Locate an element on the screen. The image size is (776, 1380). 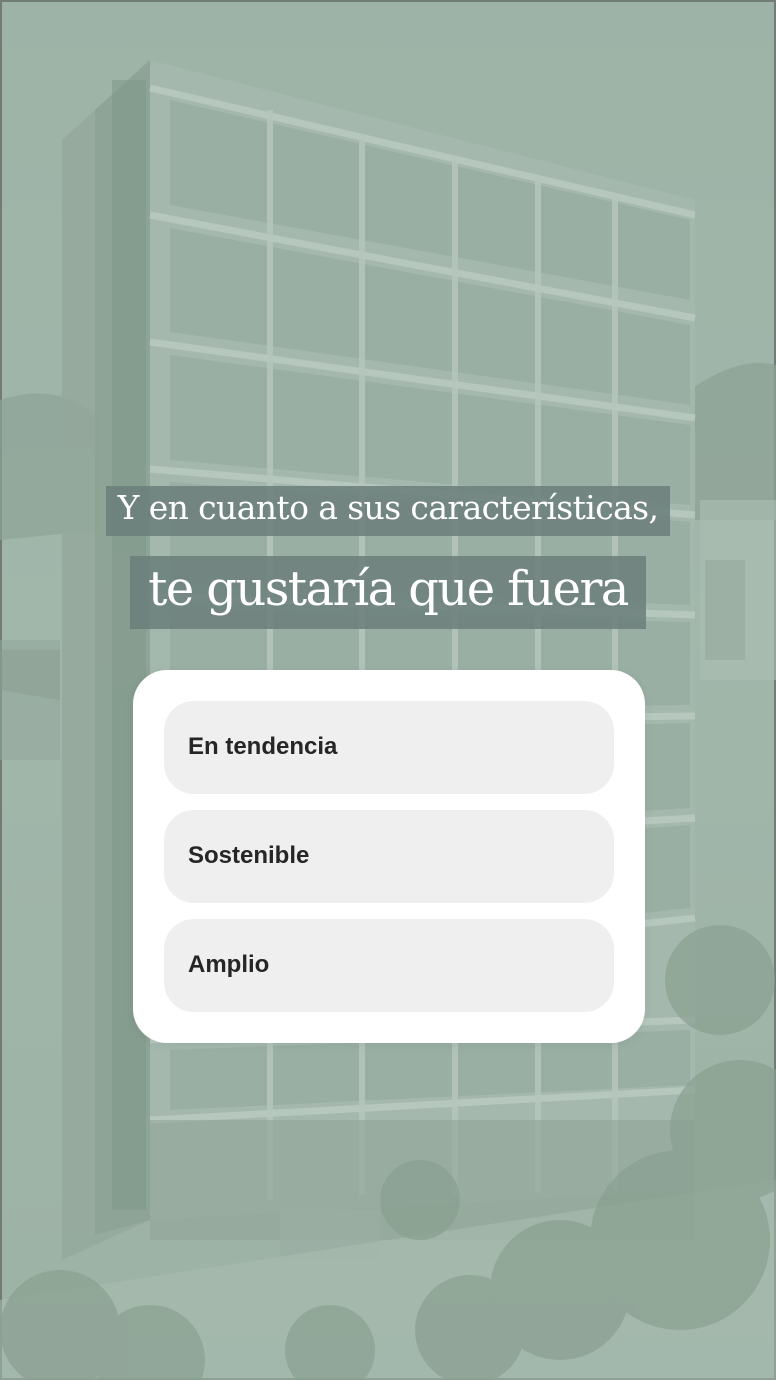
poll-option-amplio: Amplio is located at coordinates (389, 965).